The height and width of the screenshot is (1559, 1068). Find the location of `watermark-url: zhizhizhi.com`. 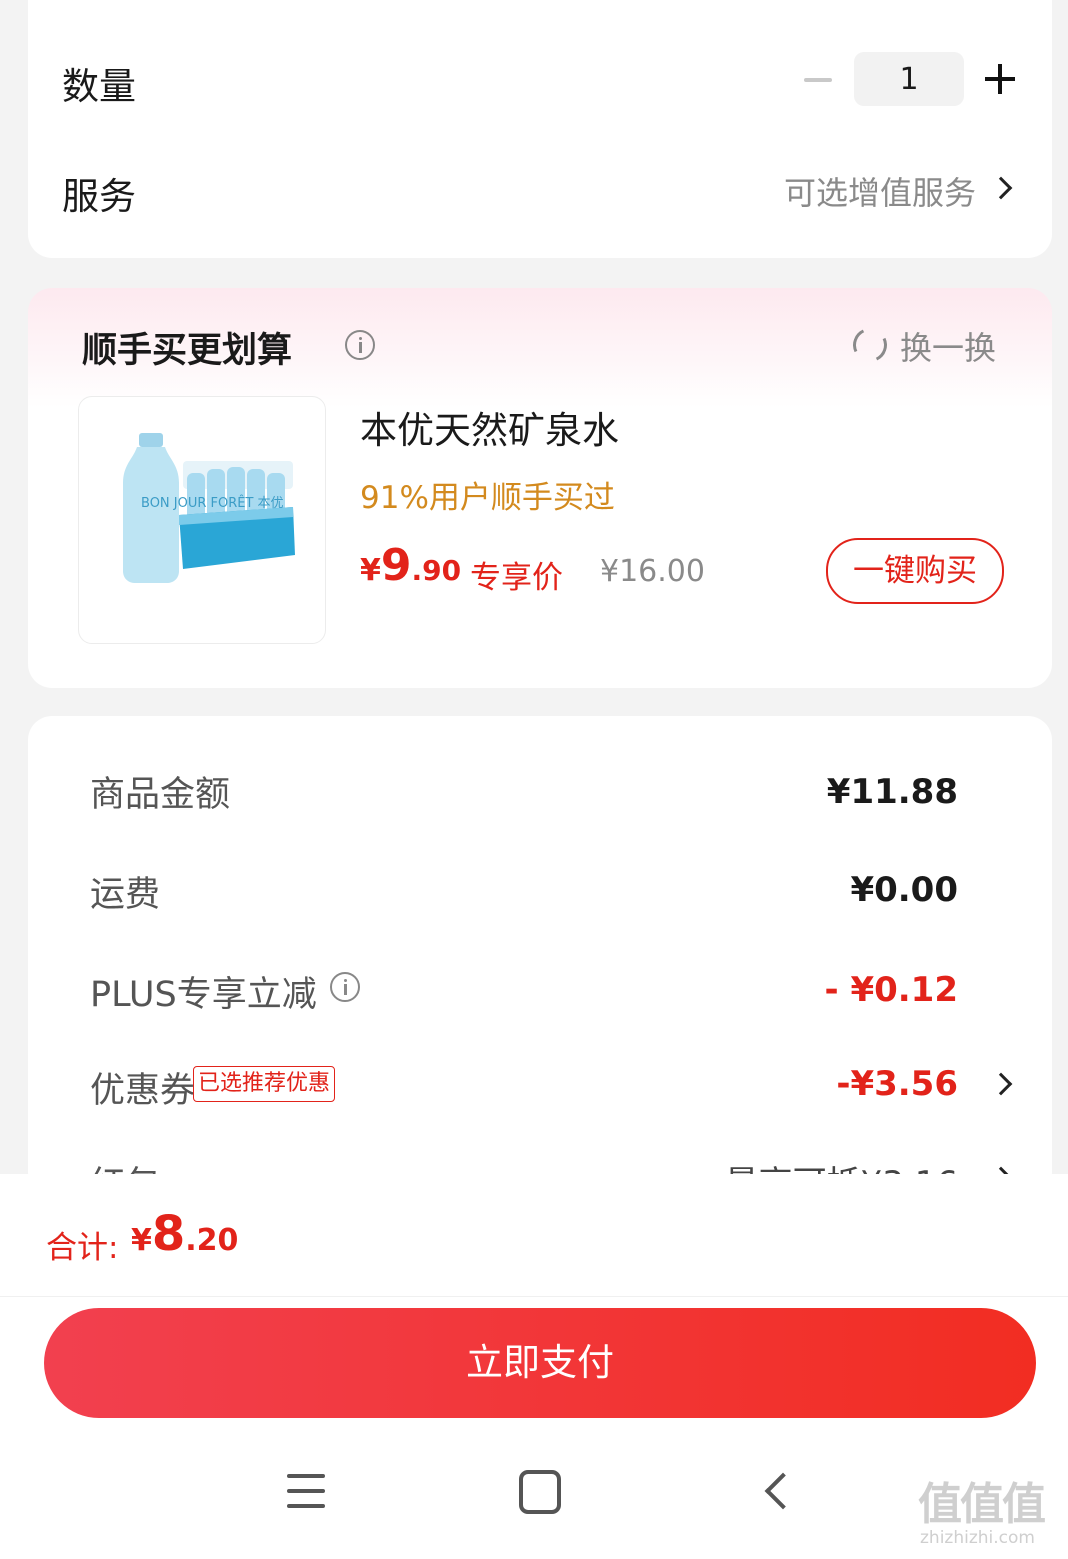

watermark-url: zhizhizhi.com is located at coordinates (977, 1538).